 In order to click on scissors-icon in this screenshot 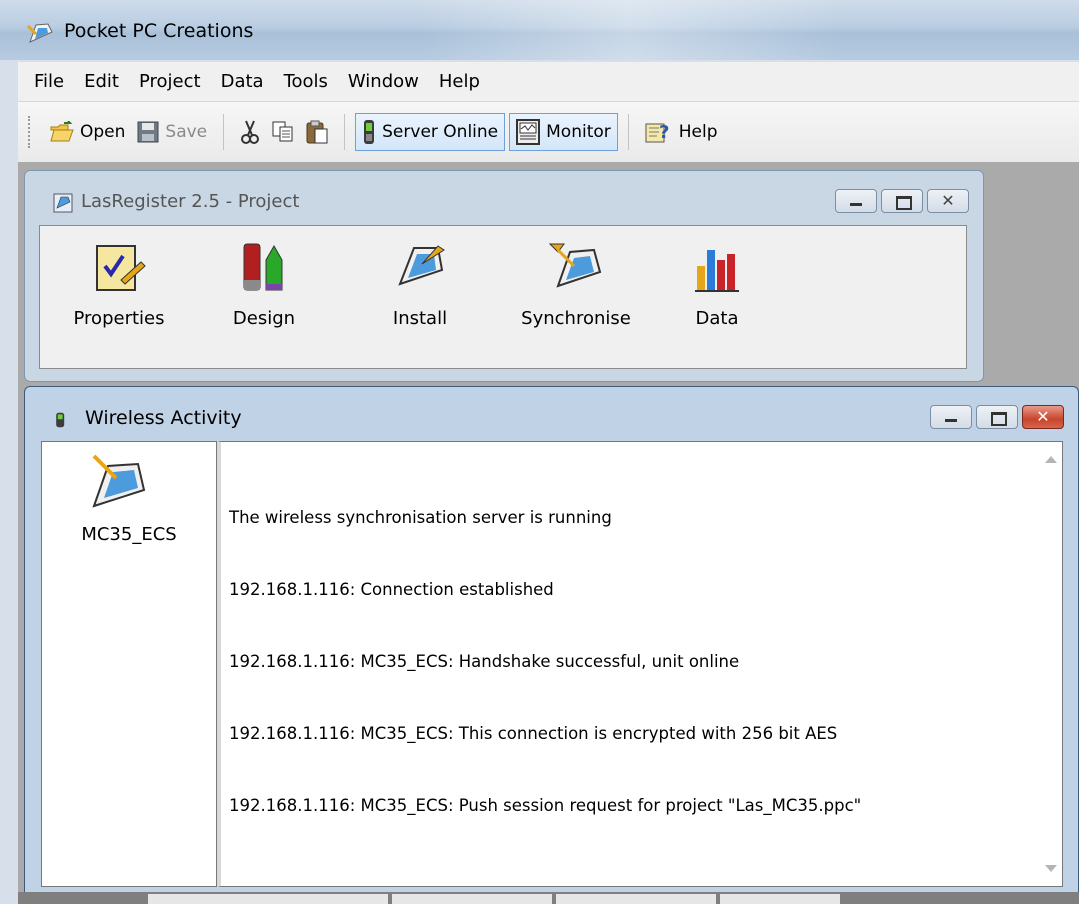, I will do `click(250, 132)`.